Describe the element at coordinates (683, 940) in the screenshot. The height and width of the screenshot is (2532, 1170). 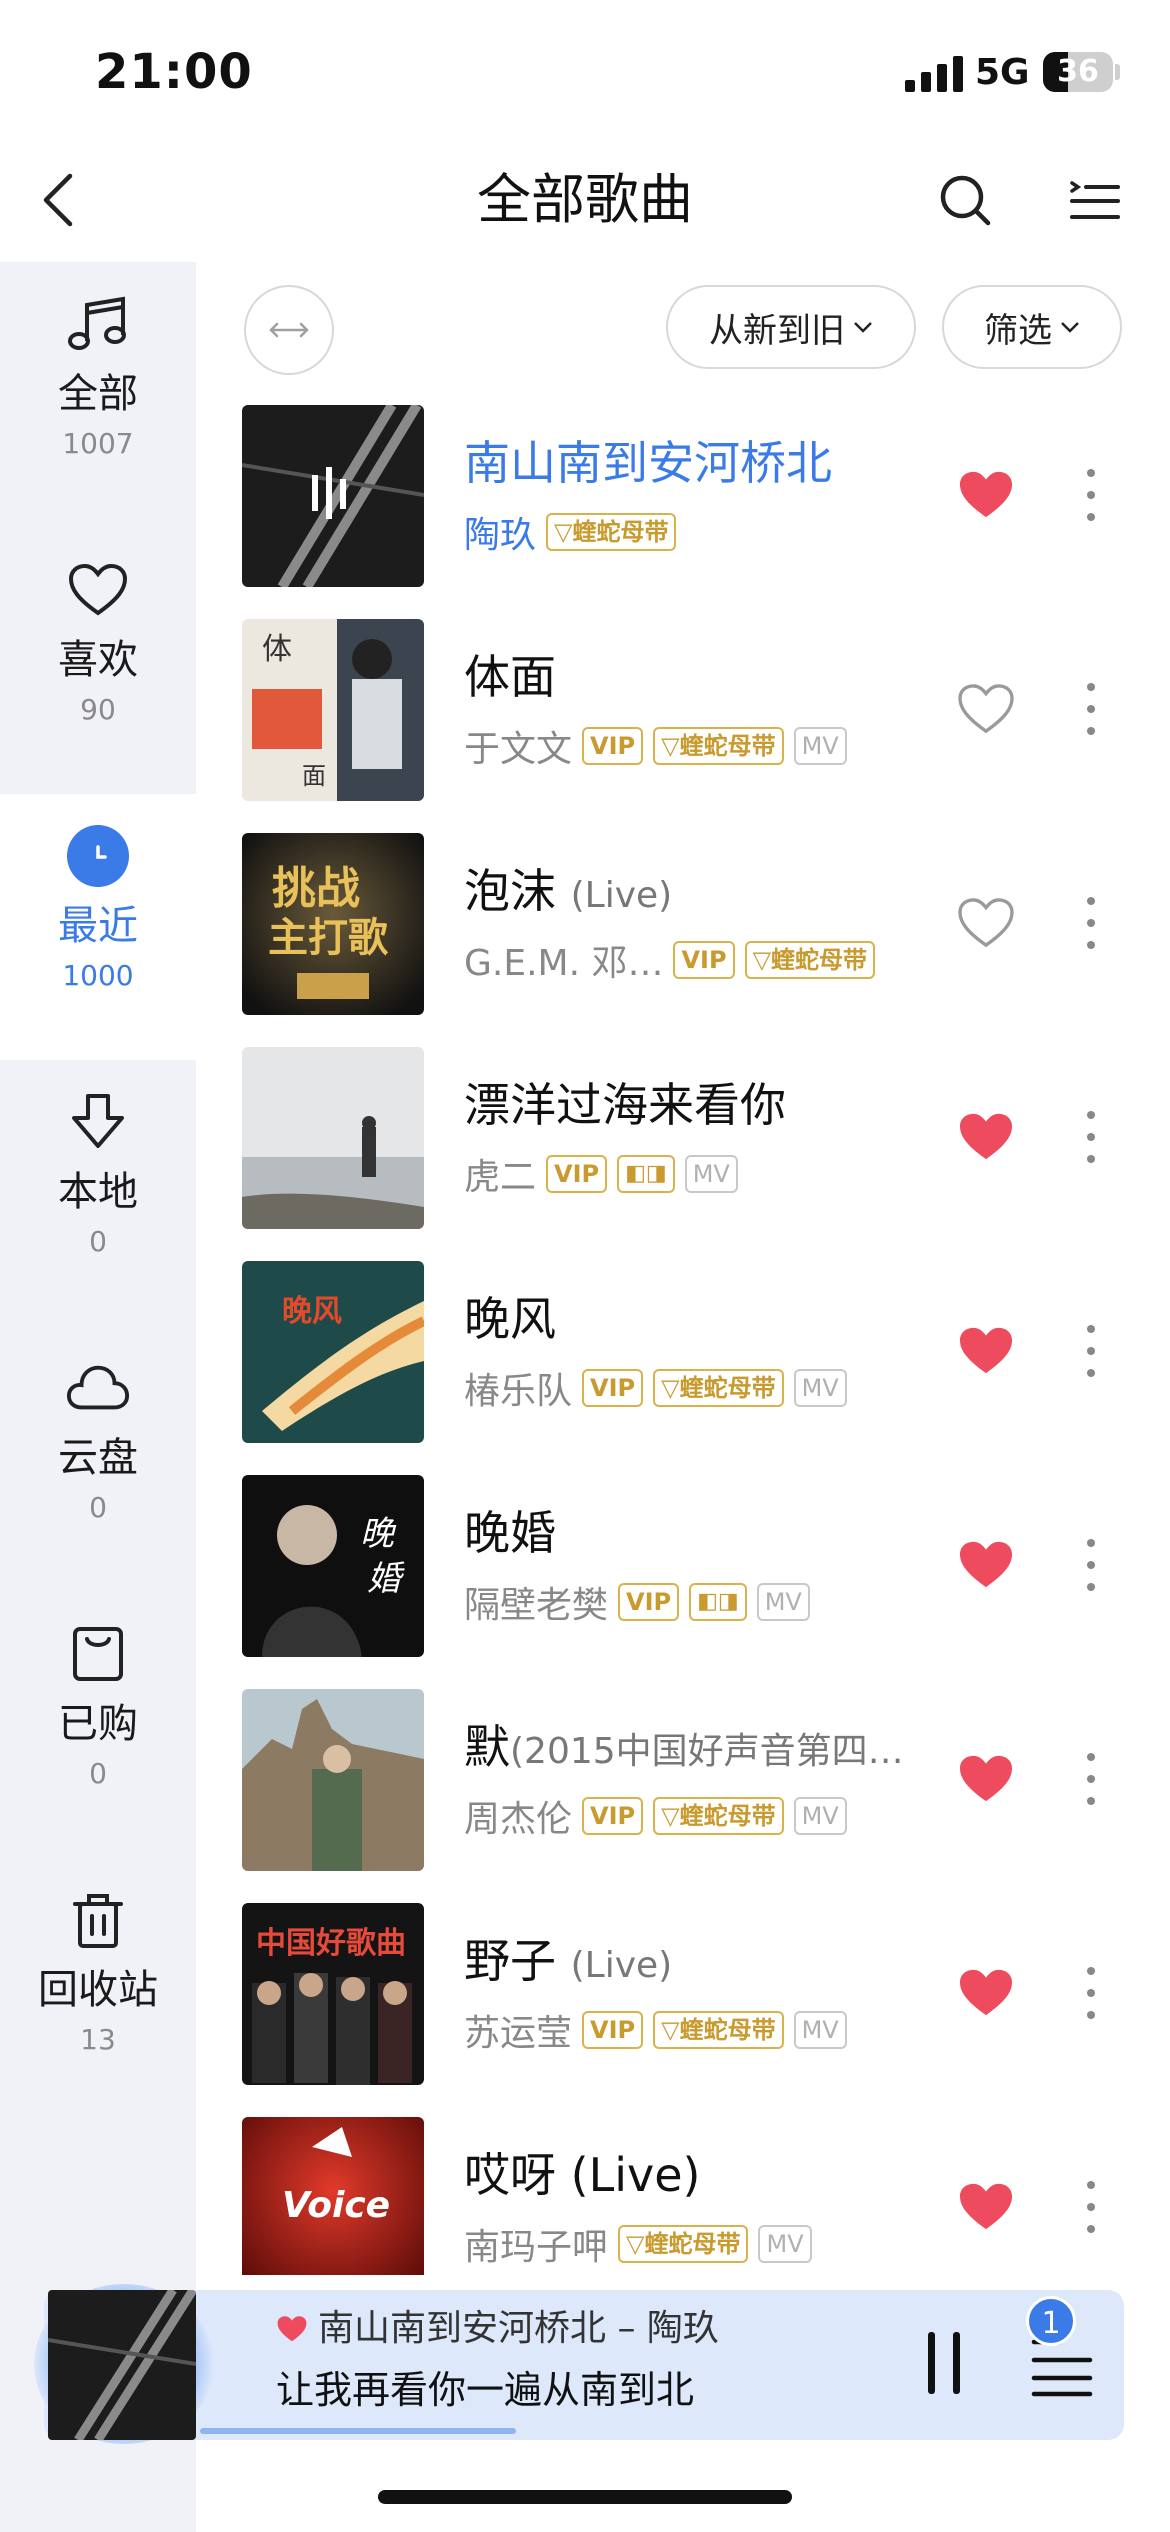
I see `song-row: 挑战 主打歌 泡沫 (Live) G.E.M. 邓… VIP ▽蝰蛇母带` at that location.